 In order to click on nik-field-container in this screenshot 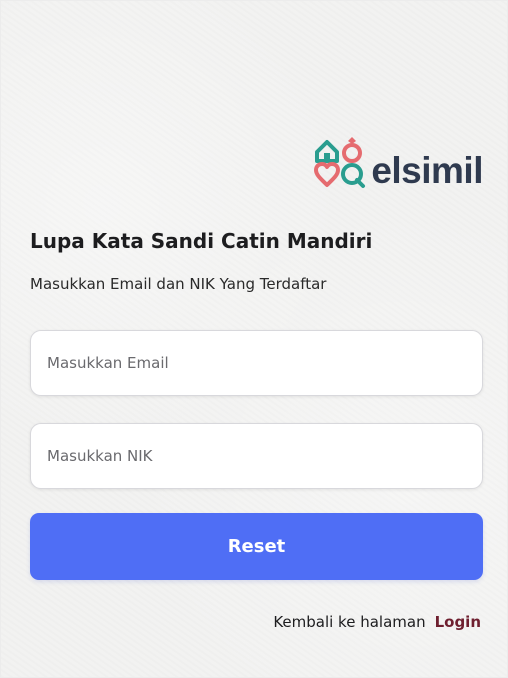, I will do `click(256, 456)`.